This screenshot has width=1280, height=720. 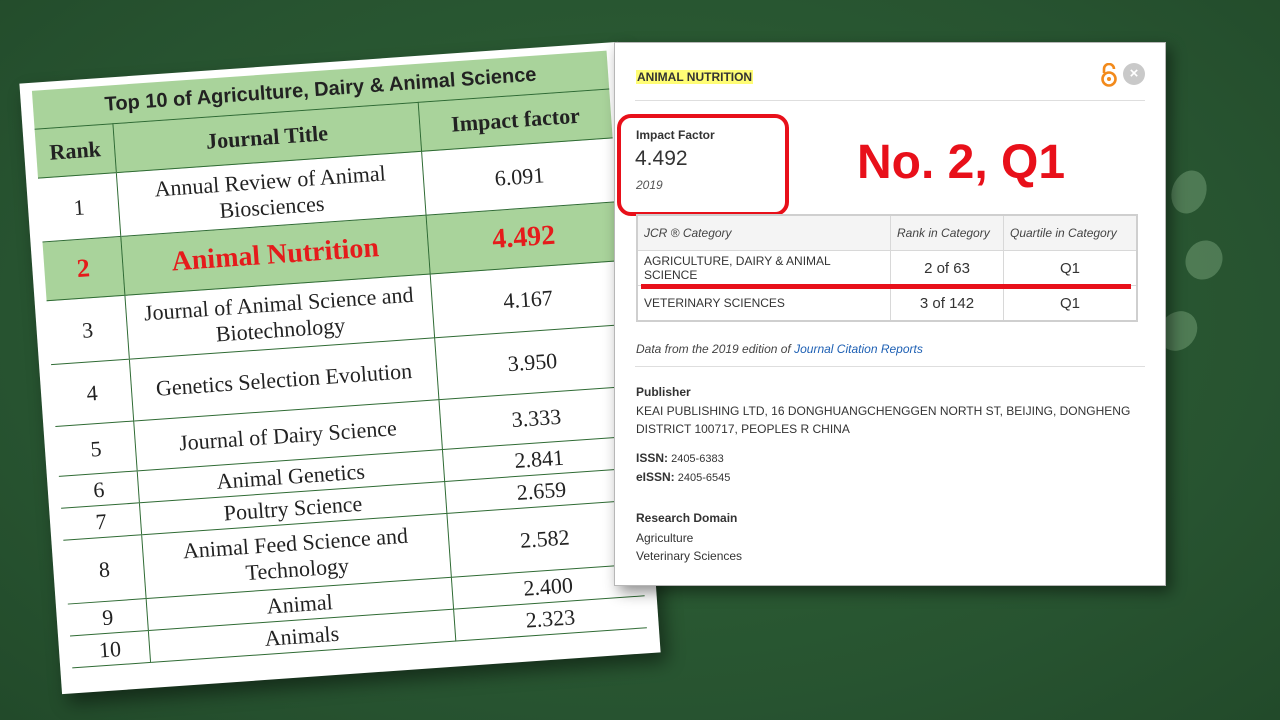 What do you see at coordinates (886, 286) in the screenshot?
I see `highlight-underline` at bounding box center [886, 286].